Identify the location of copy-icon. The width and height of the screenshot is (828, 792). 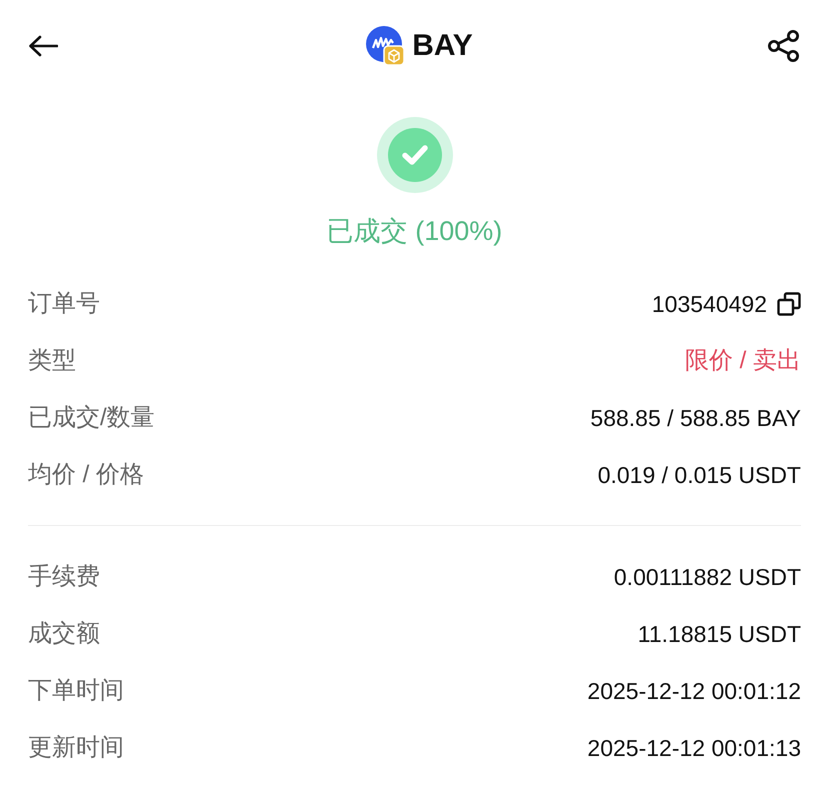
(789, 304).